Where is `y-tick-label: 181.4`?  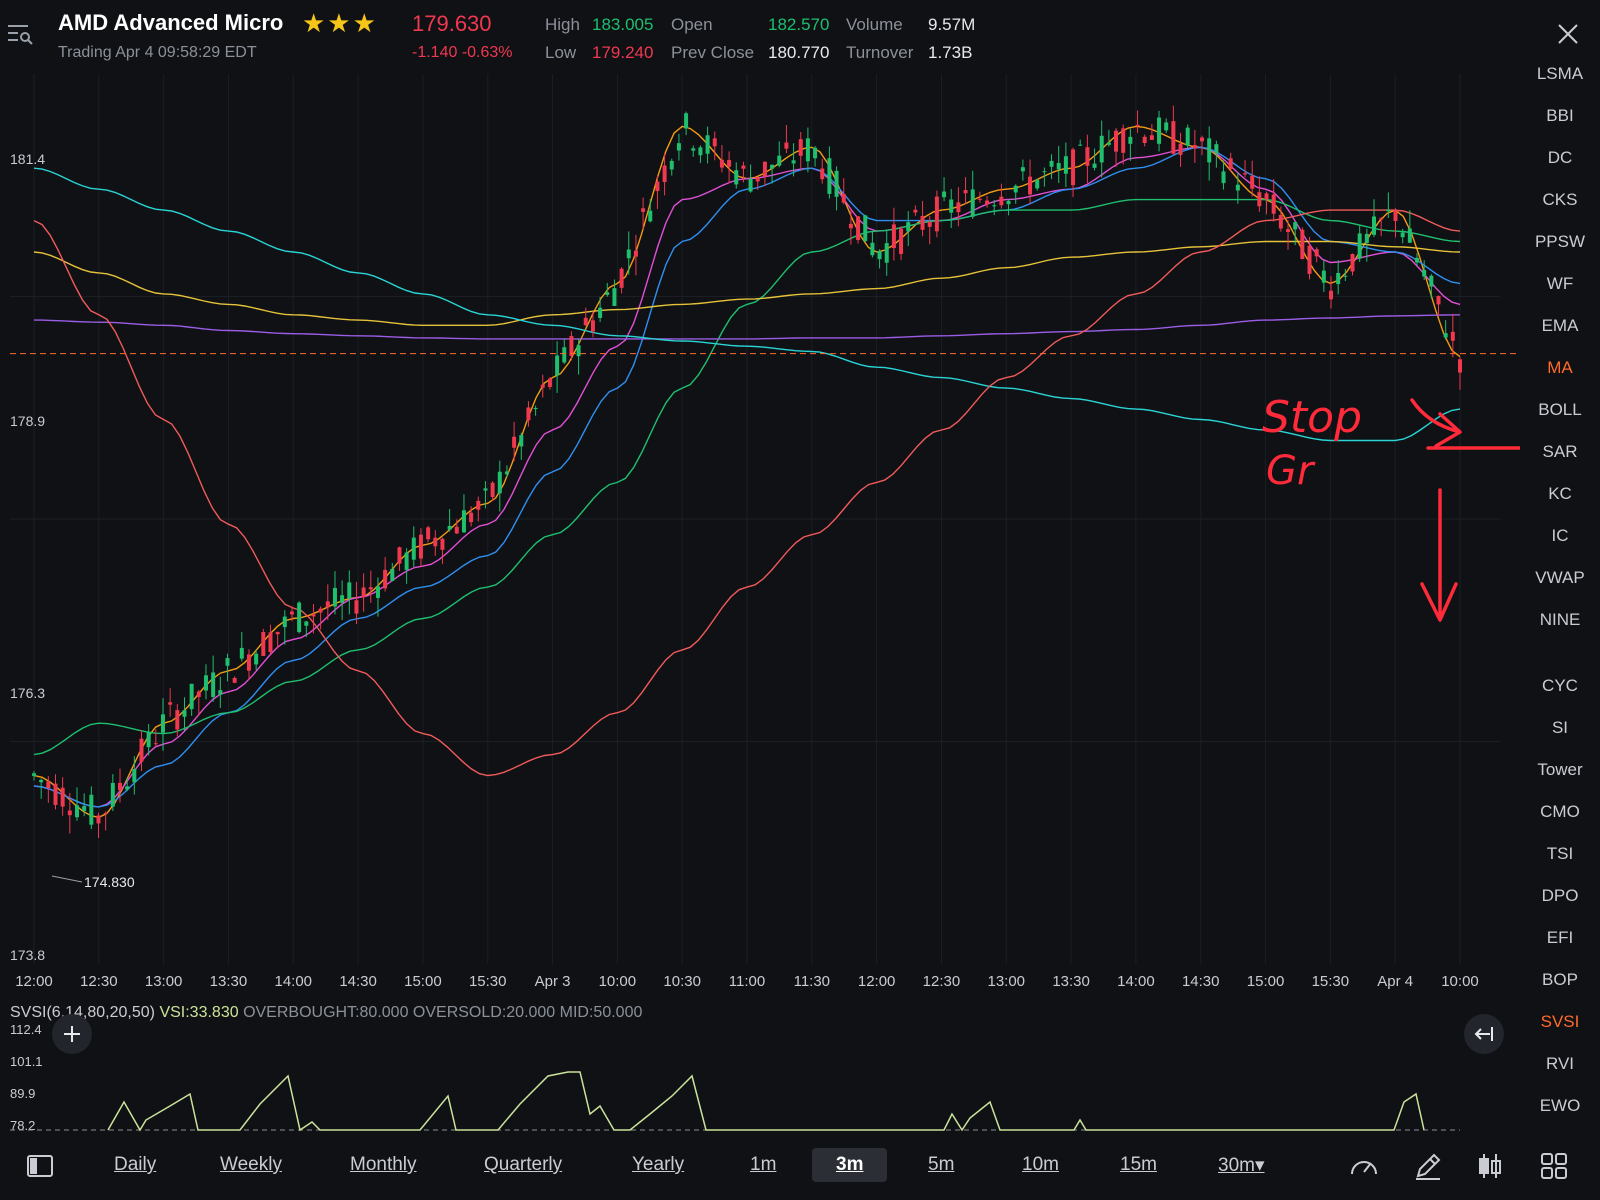
y-tick-label: 181.4 is located at coordinates (27, 159).